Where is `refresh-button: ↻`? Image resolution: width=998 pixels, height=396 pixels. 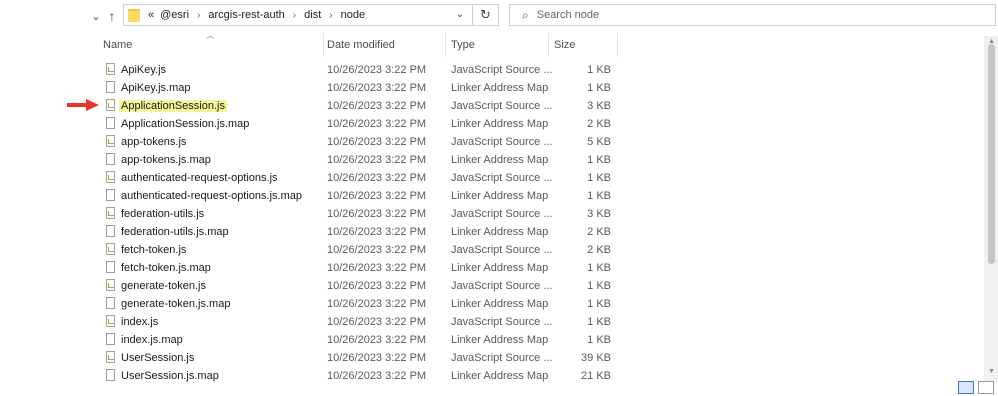 refresh-button: ↻ is located at coordinates (486, 15).